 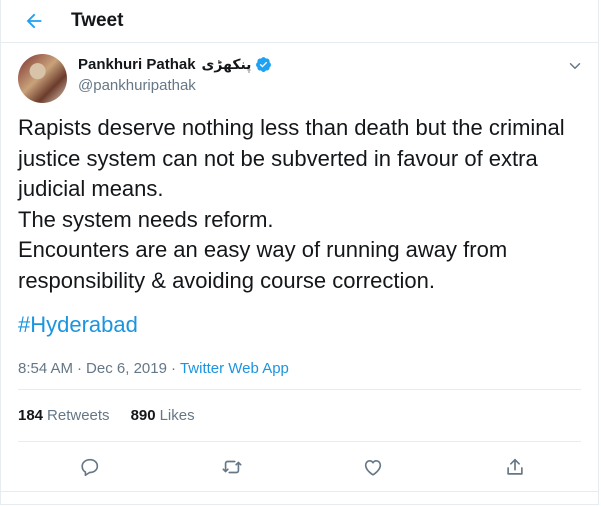 What do you see at coordinates (31, 415) in the screenshot?
I see `retweets-count: 184` at bounding box center [31, 415].